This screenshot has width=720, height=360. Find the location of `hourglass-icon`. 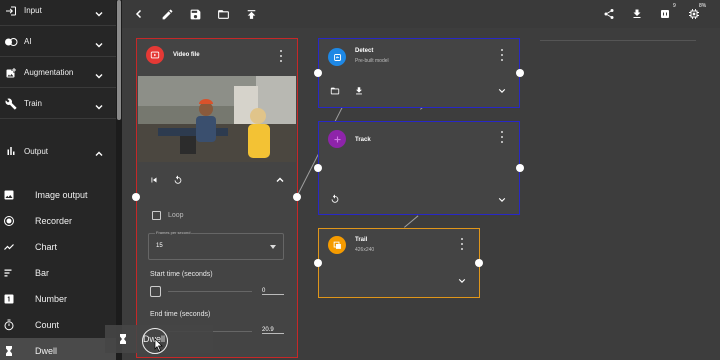

hourglass-icon is located at coordinates (123, 339).